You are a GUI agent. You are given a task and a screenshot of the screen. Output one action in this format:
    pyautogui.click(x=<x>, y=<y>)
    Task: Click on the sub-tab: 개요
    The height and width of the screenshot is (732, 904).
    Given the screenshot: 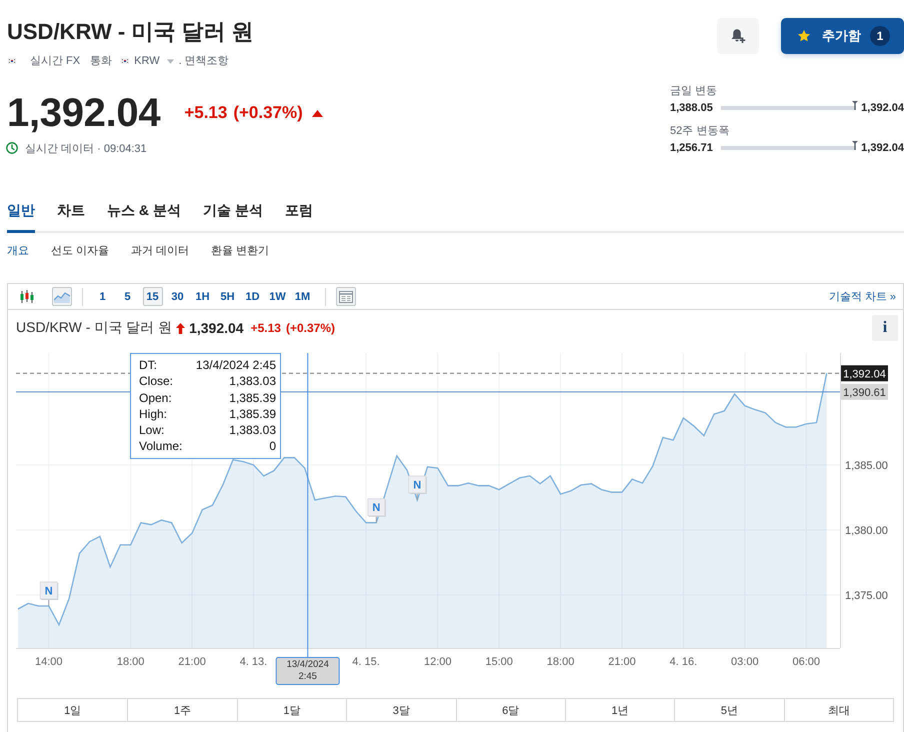 What is the action you would take?
    pyautogui.click(x=18, y=251)
    